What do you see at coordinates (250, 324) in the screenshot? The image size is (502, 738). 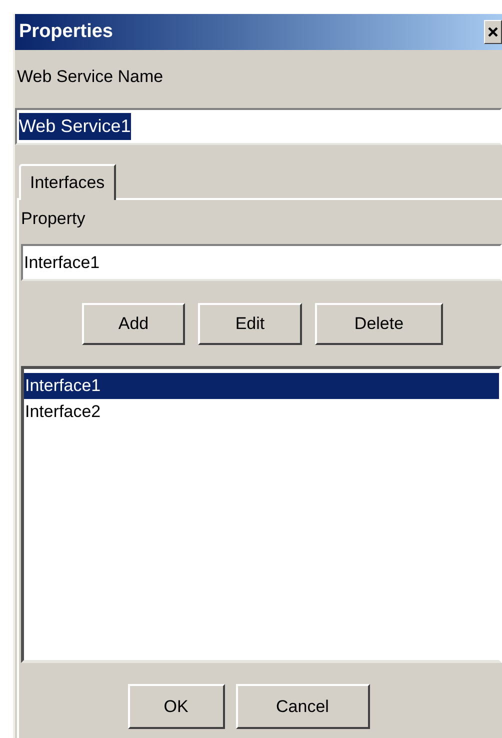 I see `action-button: Edit` at bounding box center [250, 324].